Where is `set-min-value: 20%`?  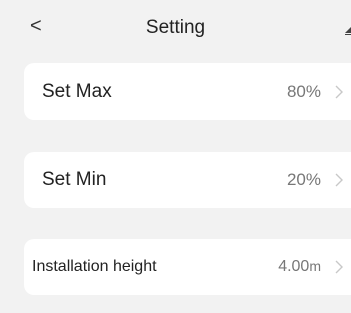
set-min-value: 20% is located at coordinates (303, 179).